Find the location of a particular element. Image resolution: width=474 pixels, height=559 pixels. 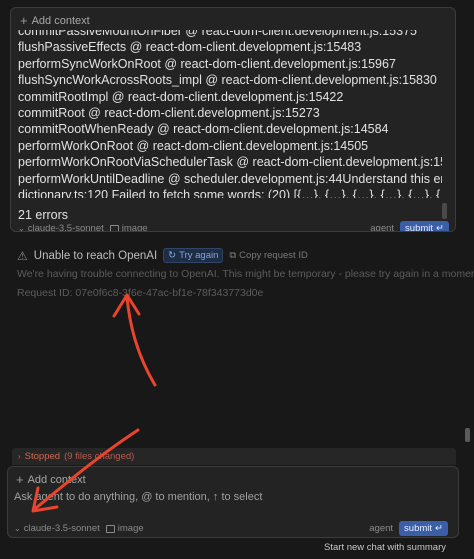

error-count: 21 errors is located at coordinates (43, 215).